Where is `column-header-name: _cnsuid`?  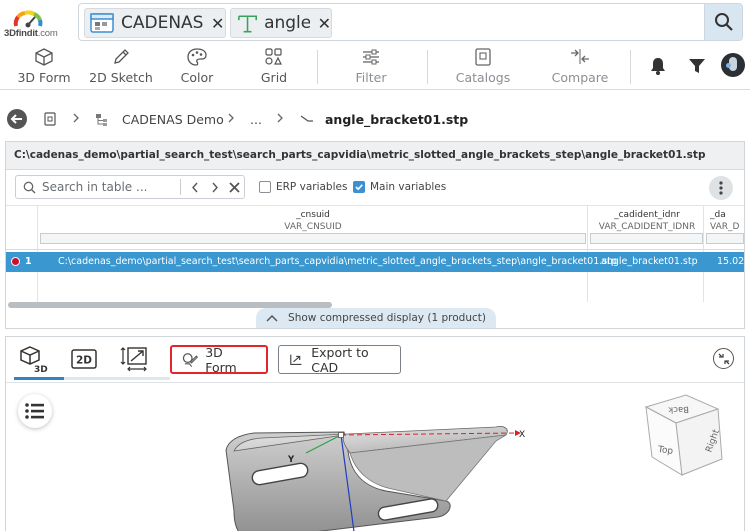 column-header-name: _cnsuid is located at coordinates (313, 215).